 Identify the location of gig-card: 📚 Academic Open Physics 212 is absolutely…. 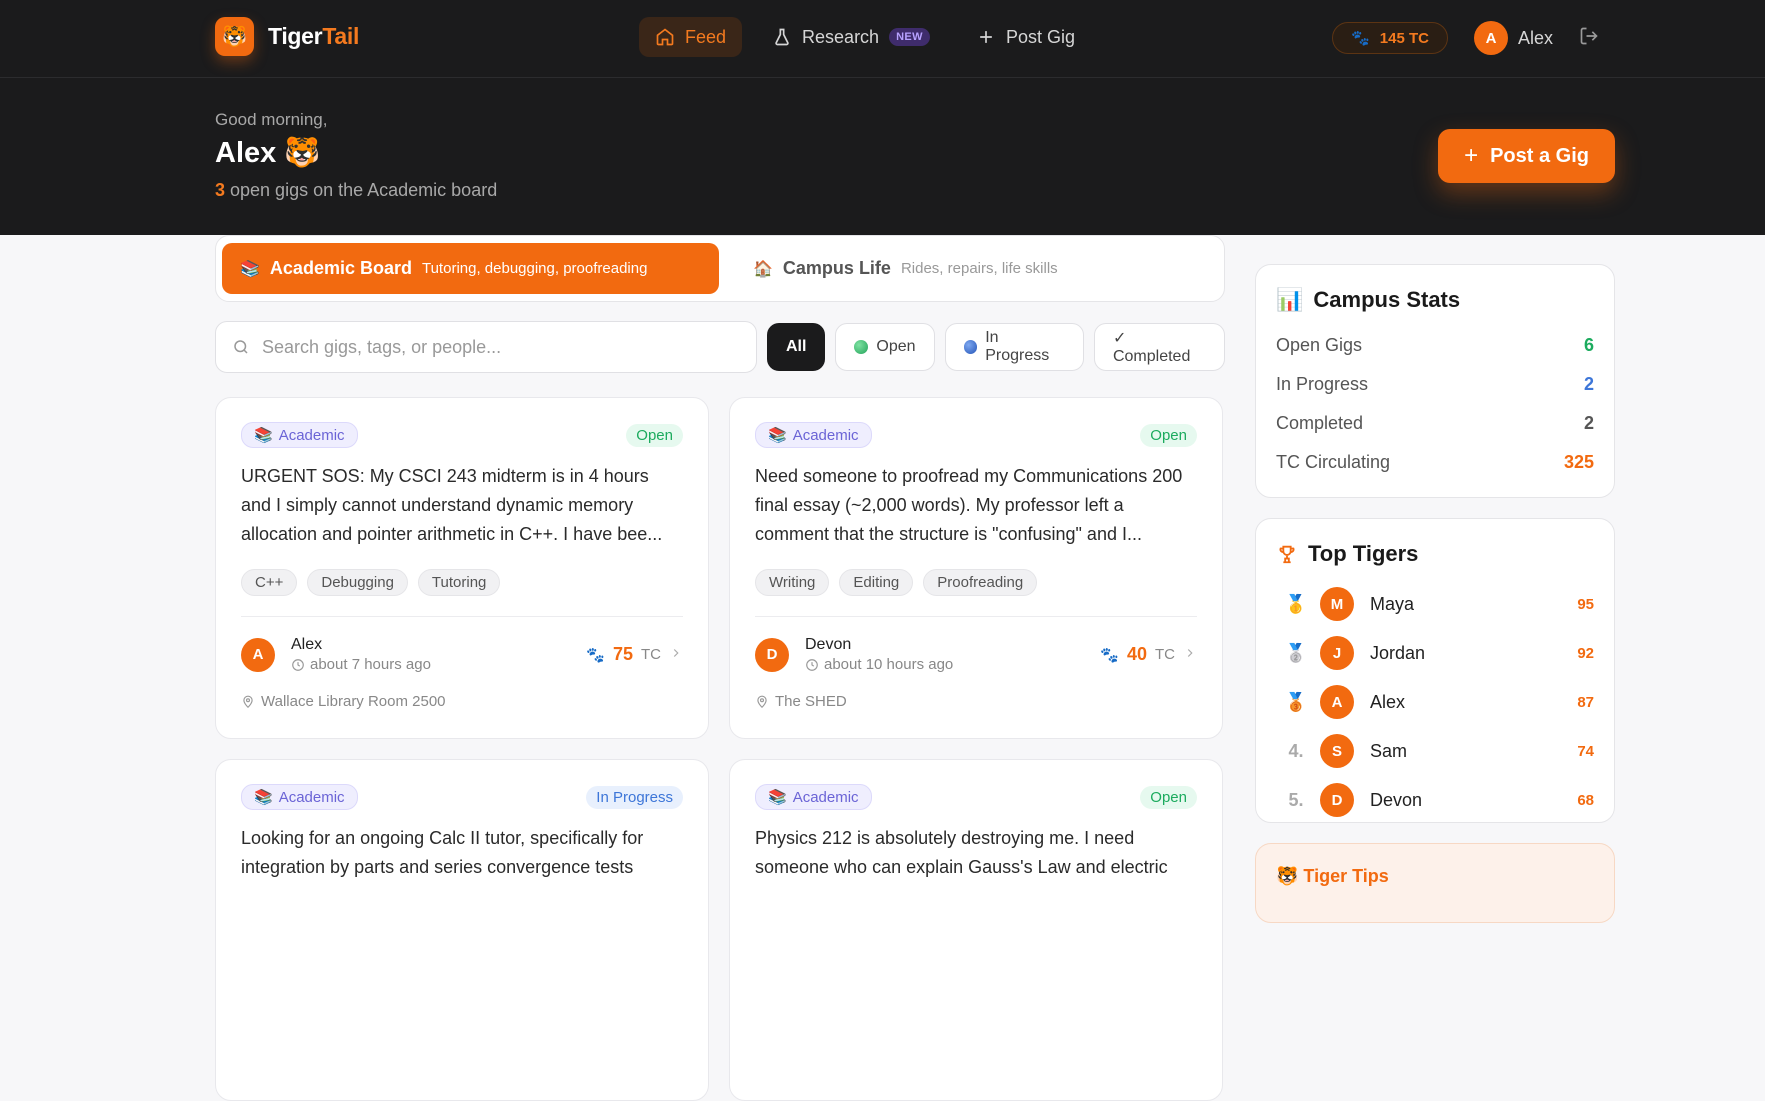
(976, 930).